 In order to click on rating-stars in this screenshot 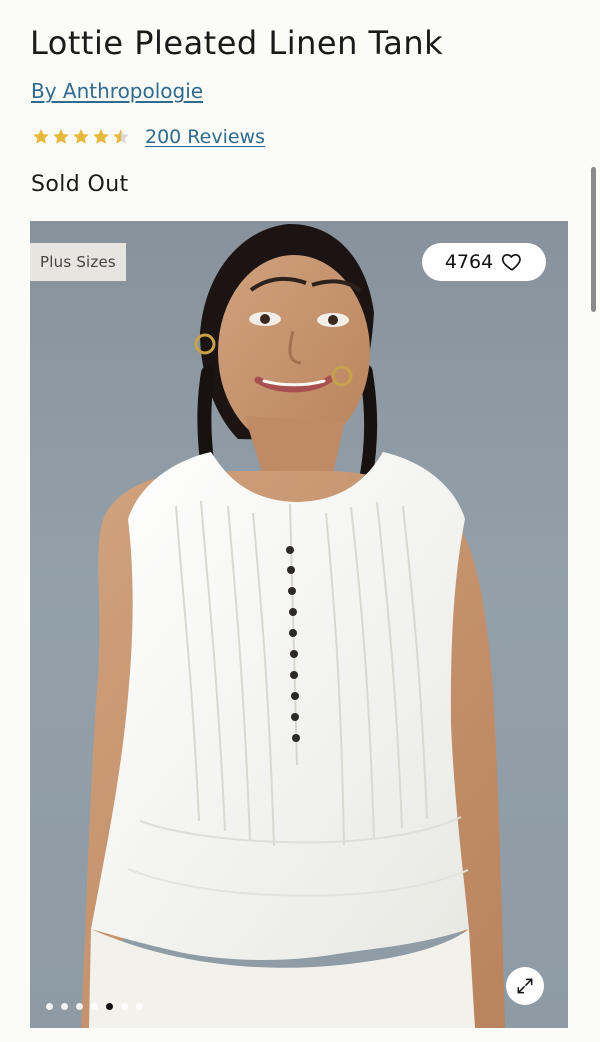, I will do `click(81, 137)`.